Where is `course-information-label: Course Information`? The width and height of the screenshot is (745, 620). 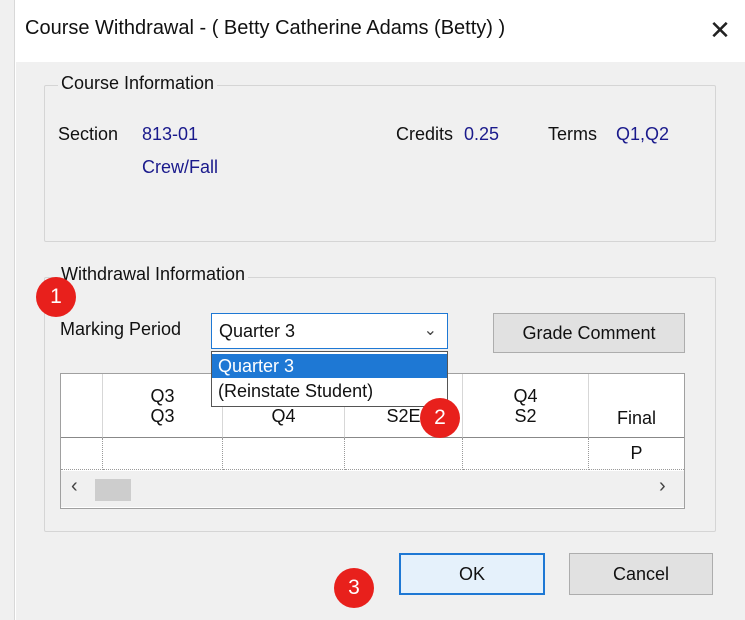
course-information-label: Course Information is located at coordinates (138, 83).